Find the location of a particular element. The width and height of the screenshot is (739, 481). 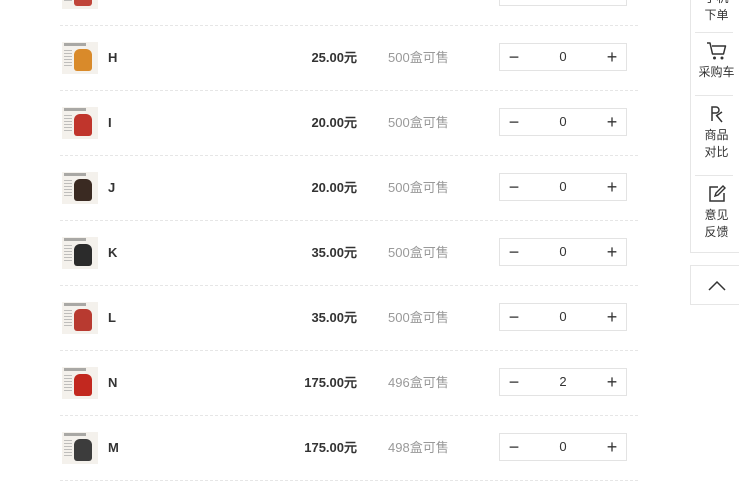

stock-status: 496盒可售 is located at coordinates (418, 382).